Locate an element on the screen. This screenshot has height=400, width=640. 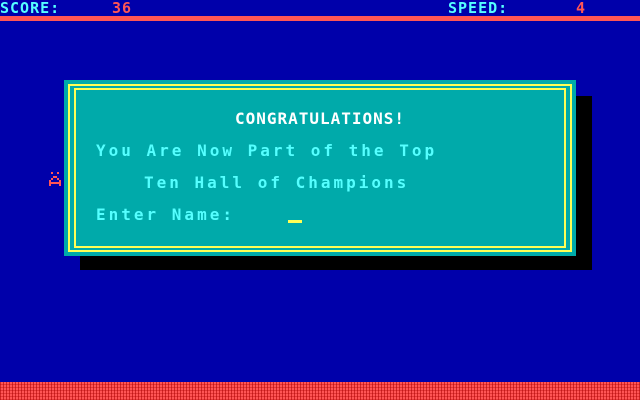
score-label: SCORE: is located at coordinates (30, 8).